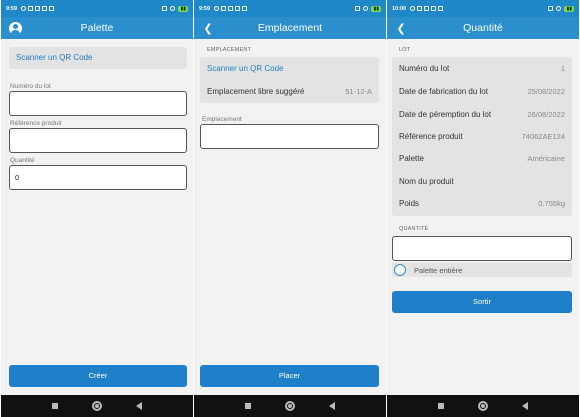 Image resolution: width=580 pixels, height=417 pixels. I want to click on detail-row: Date de péremption du lot 26/08/2022, so click(482, 114).